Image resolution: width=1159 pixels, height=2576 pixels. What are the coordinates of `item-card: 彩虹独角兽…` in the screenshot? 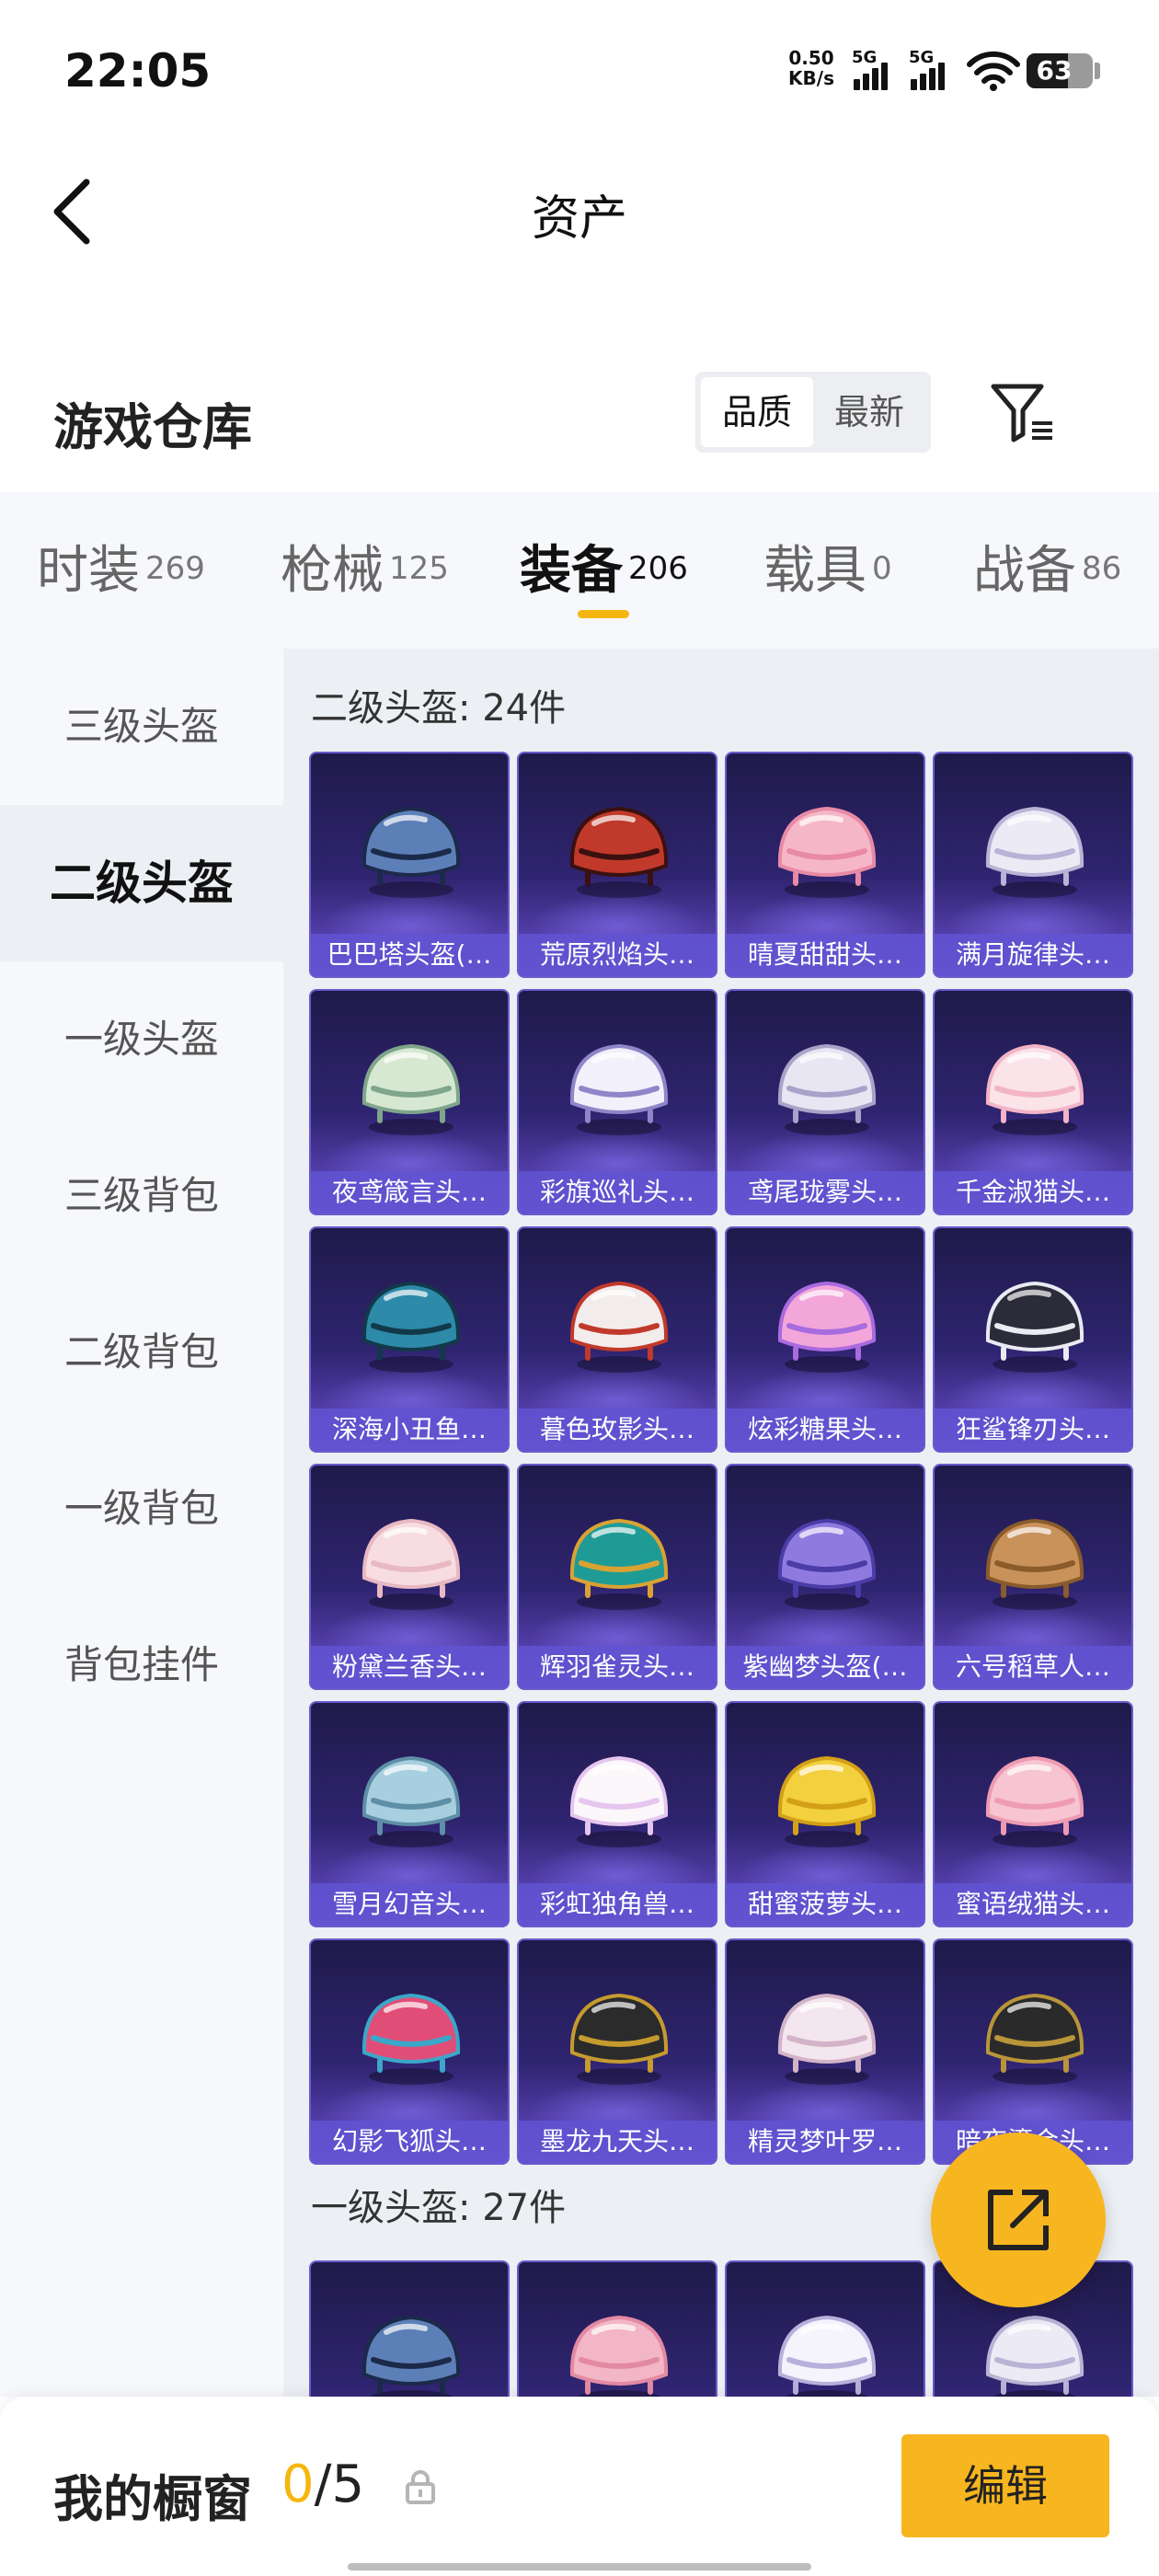 It's located at (617, 1814).